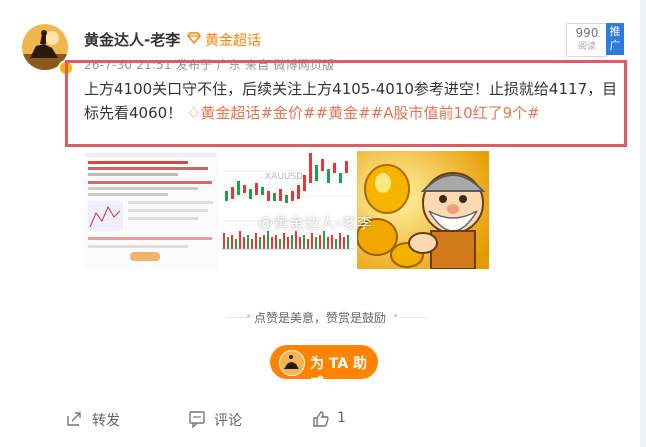 The image size is (646, 447). I want to click on chart-label: XAUUSD, so click(284, 177).